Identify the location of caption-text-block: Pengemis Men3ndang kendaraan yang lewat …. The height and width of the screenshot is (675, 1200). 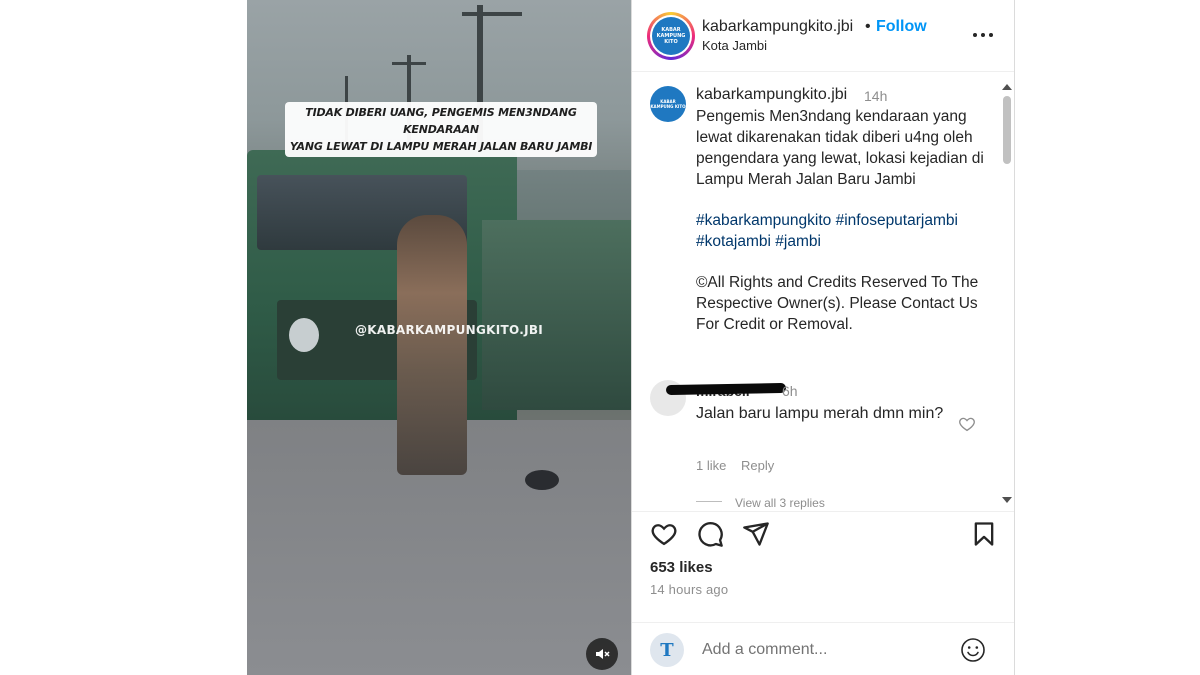
(846, 220).